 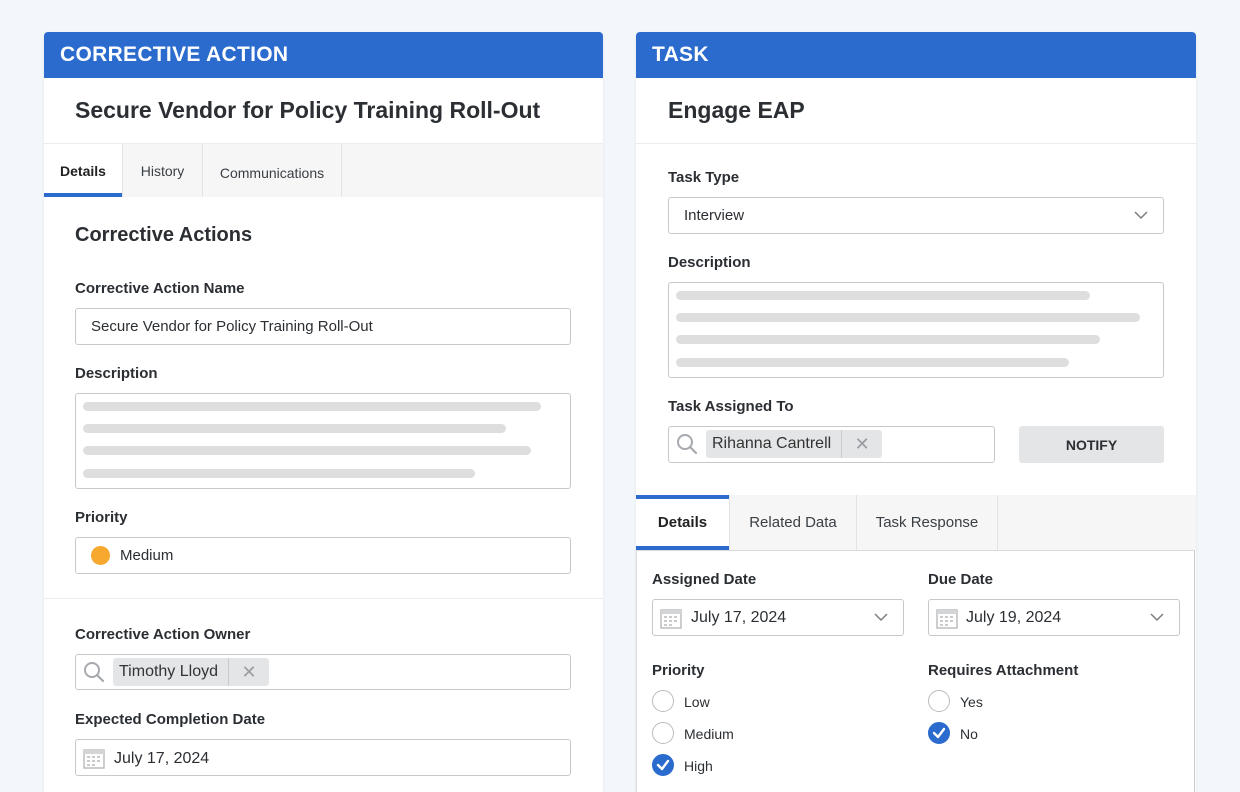 I want to click on owner-label: Corrective Action Owner, so click(x=163, y=634).